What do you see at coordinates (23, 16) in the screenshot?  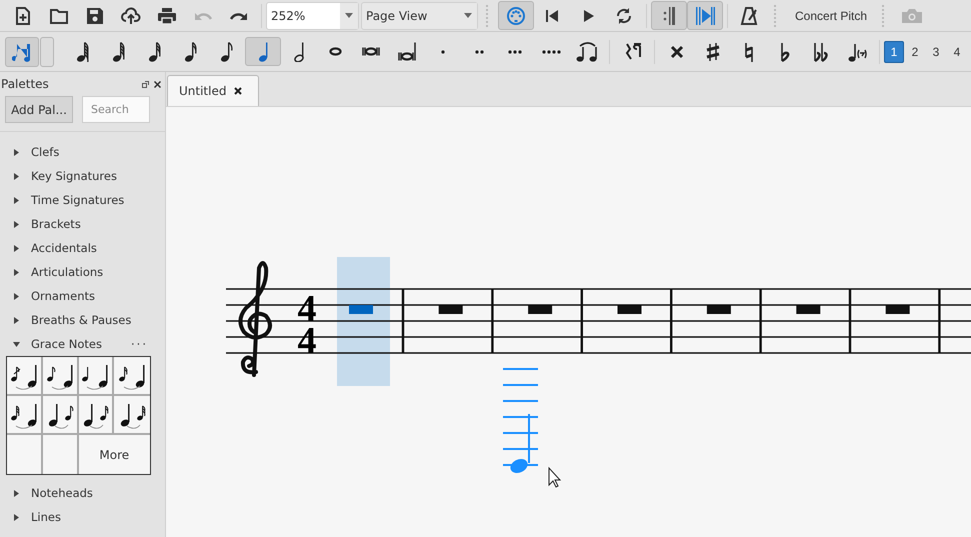 I see `page-plus-icon` at bounding box center [23, 16].